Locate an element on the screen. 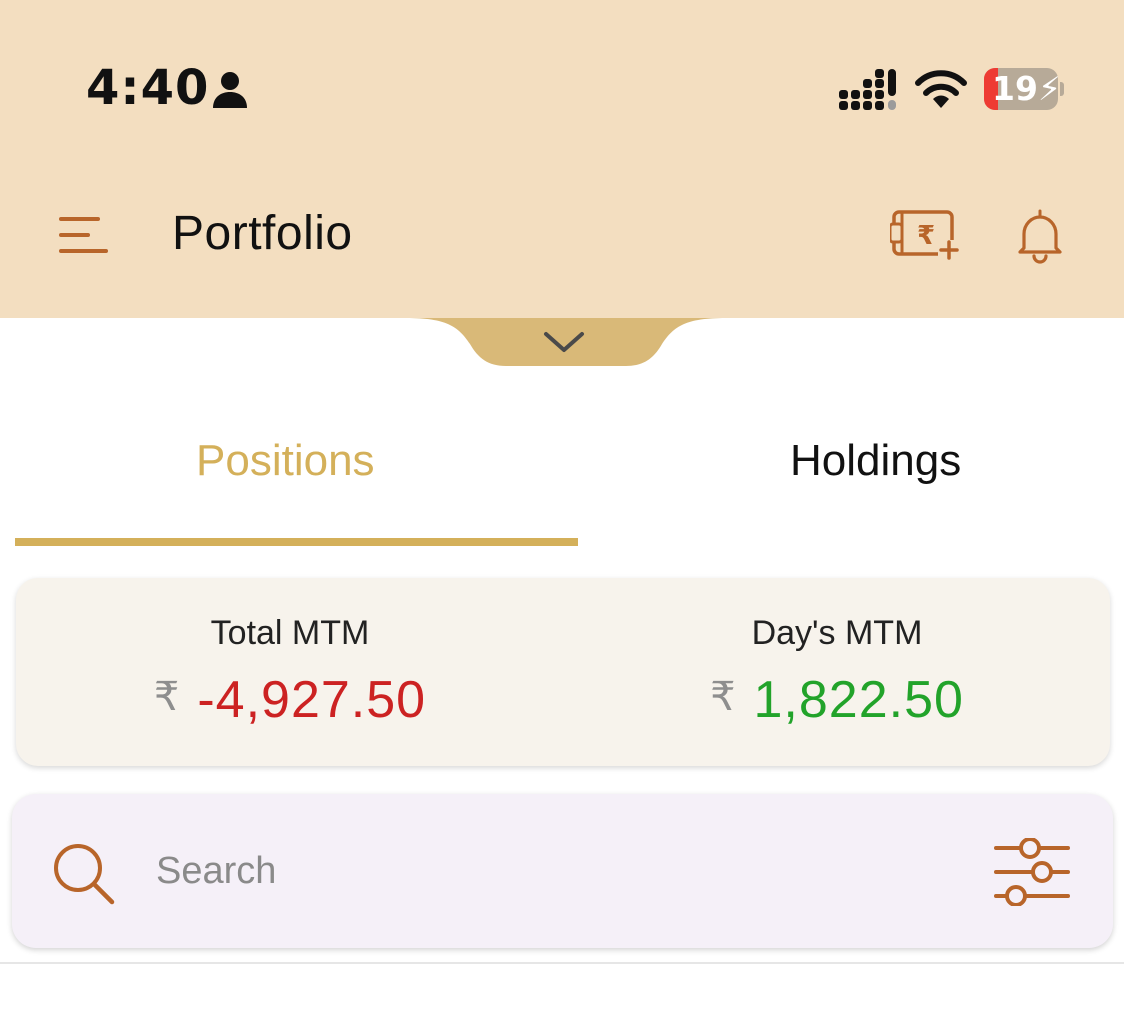  add-funds-icon: ₹ is located at coordinates (926, 234).